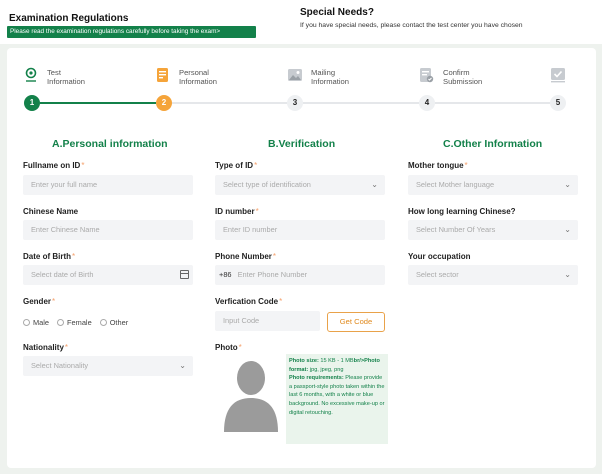 Image resolution: width=602 pixels, height=474 pixels. I want to click on picture-icon, so click(295, 75).